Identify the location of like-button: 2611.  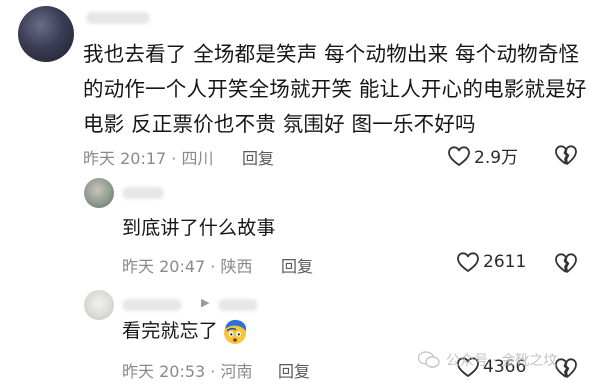
(491, 262).